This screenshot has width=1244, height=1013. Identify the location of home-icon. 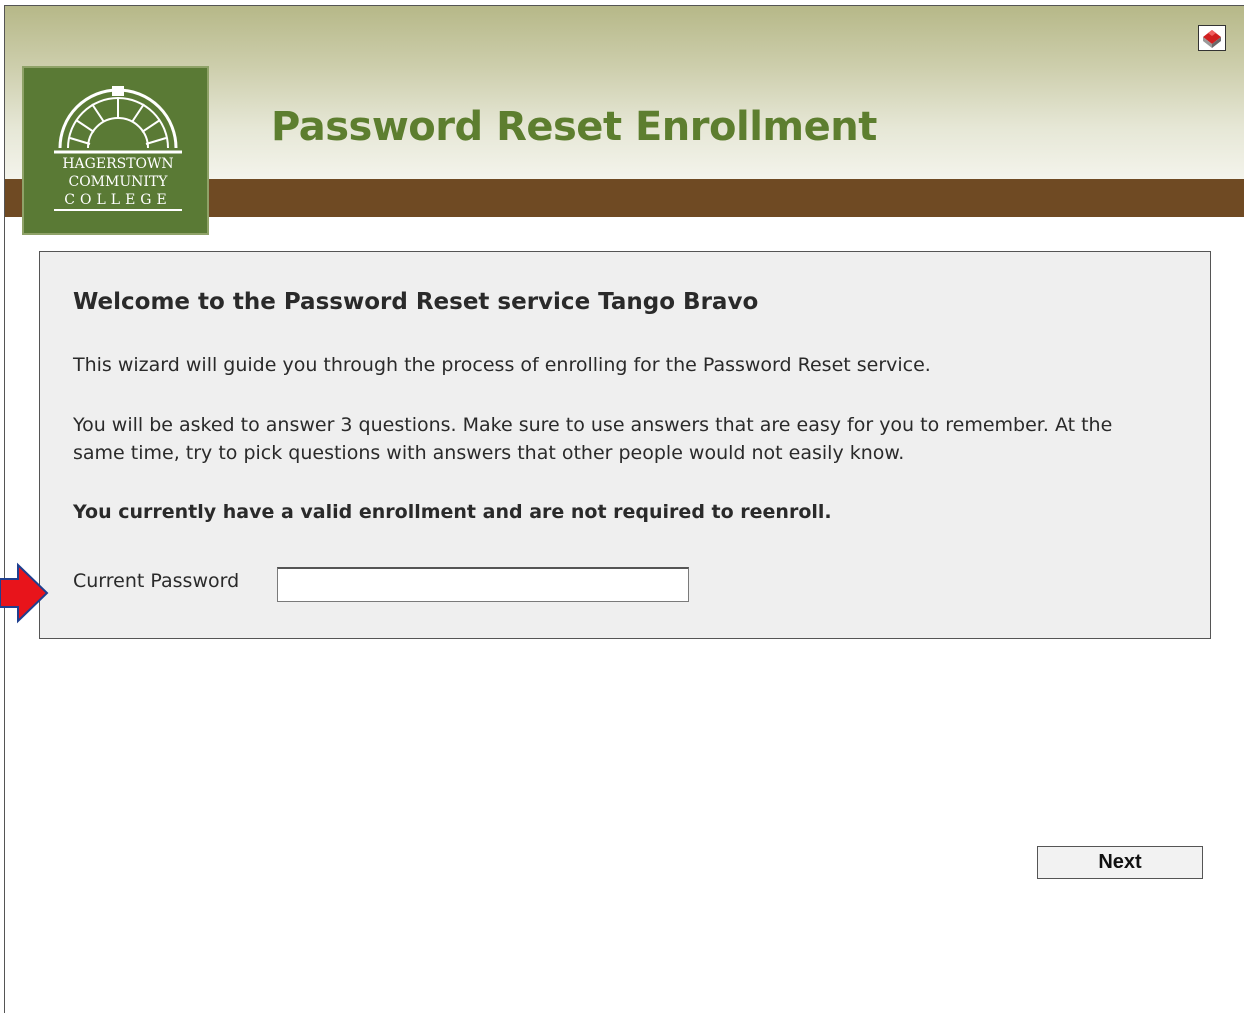
(1212, 38).